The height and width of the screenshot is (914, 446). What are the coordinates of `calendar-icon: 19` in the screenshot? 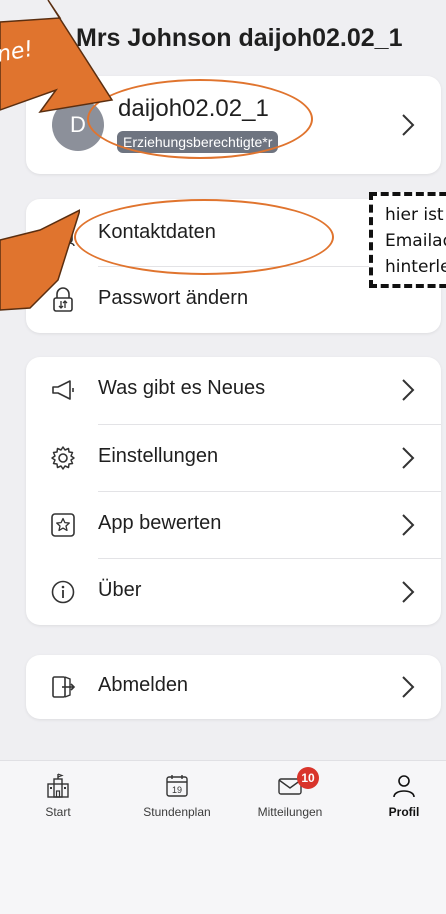 It's located at (177, 786).